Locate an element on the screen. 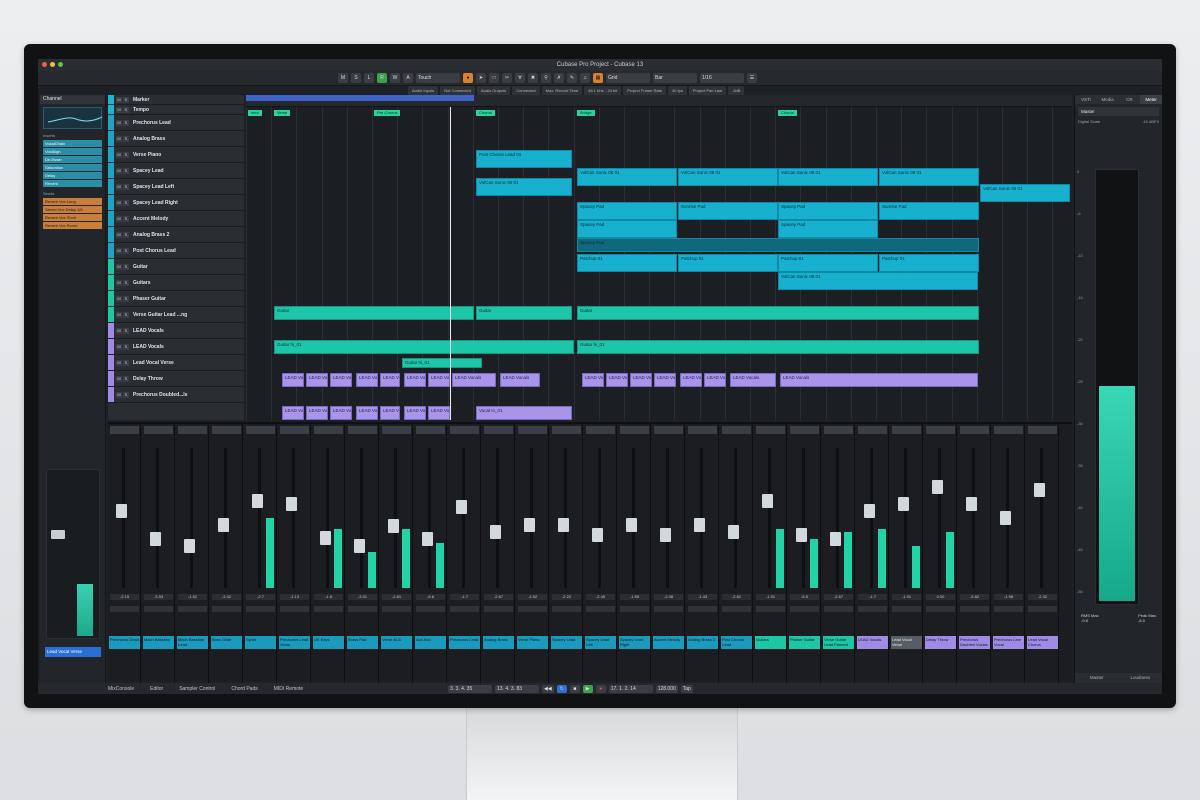  marker: Verse is located at coordinates (282, 113).